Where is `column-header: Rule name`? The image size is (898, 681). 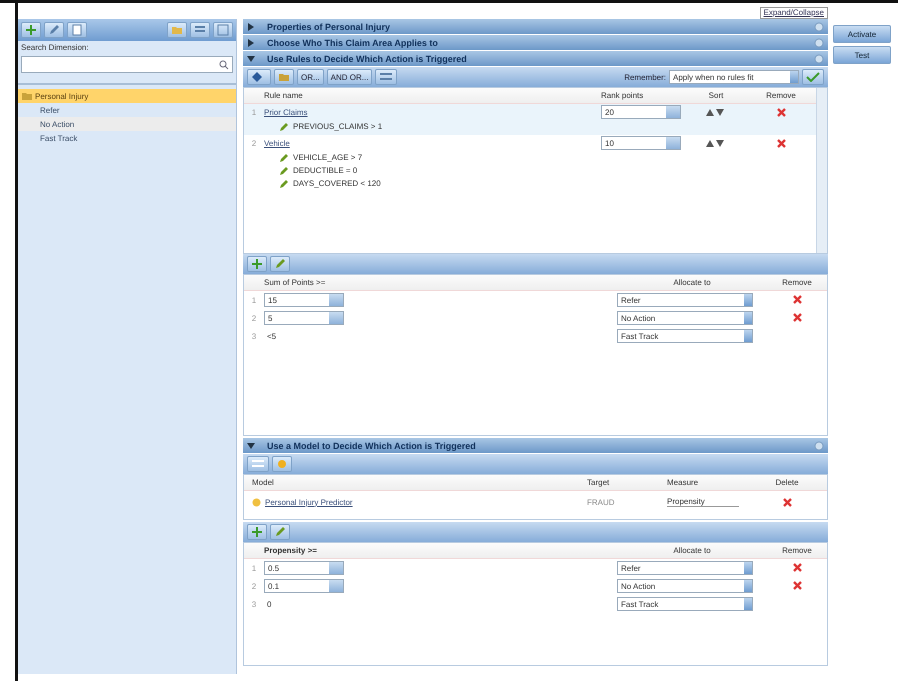 column-header: Rule name is located at coordinates (284, 95).